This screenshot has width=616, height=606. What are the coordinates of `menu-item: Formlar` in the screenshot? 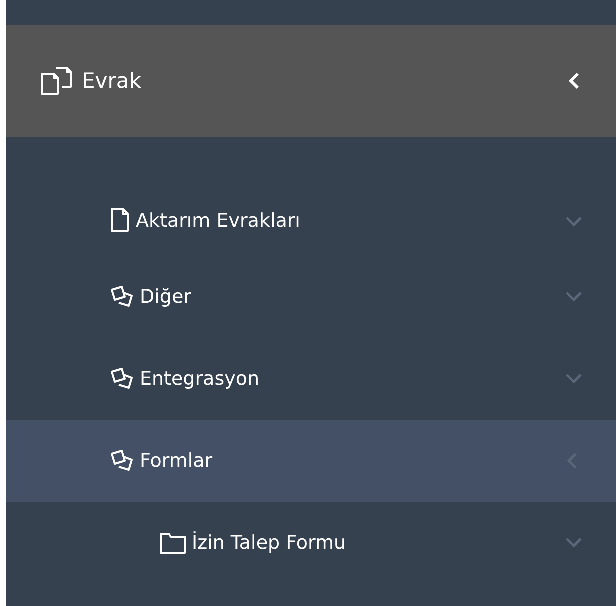 It's located at (311, 461).